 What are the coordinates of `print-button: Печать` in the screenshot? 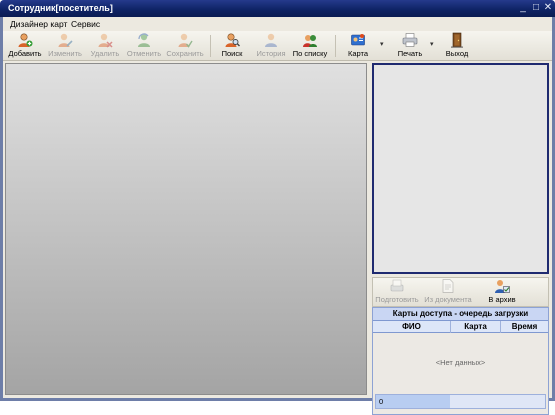 It's located at (410, 46).